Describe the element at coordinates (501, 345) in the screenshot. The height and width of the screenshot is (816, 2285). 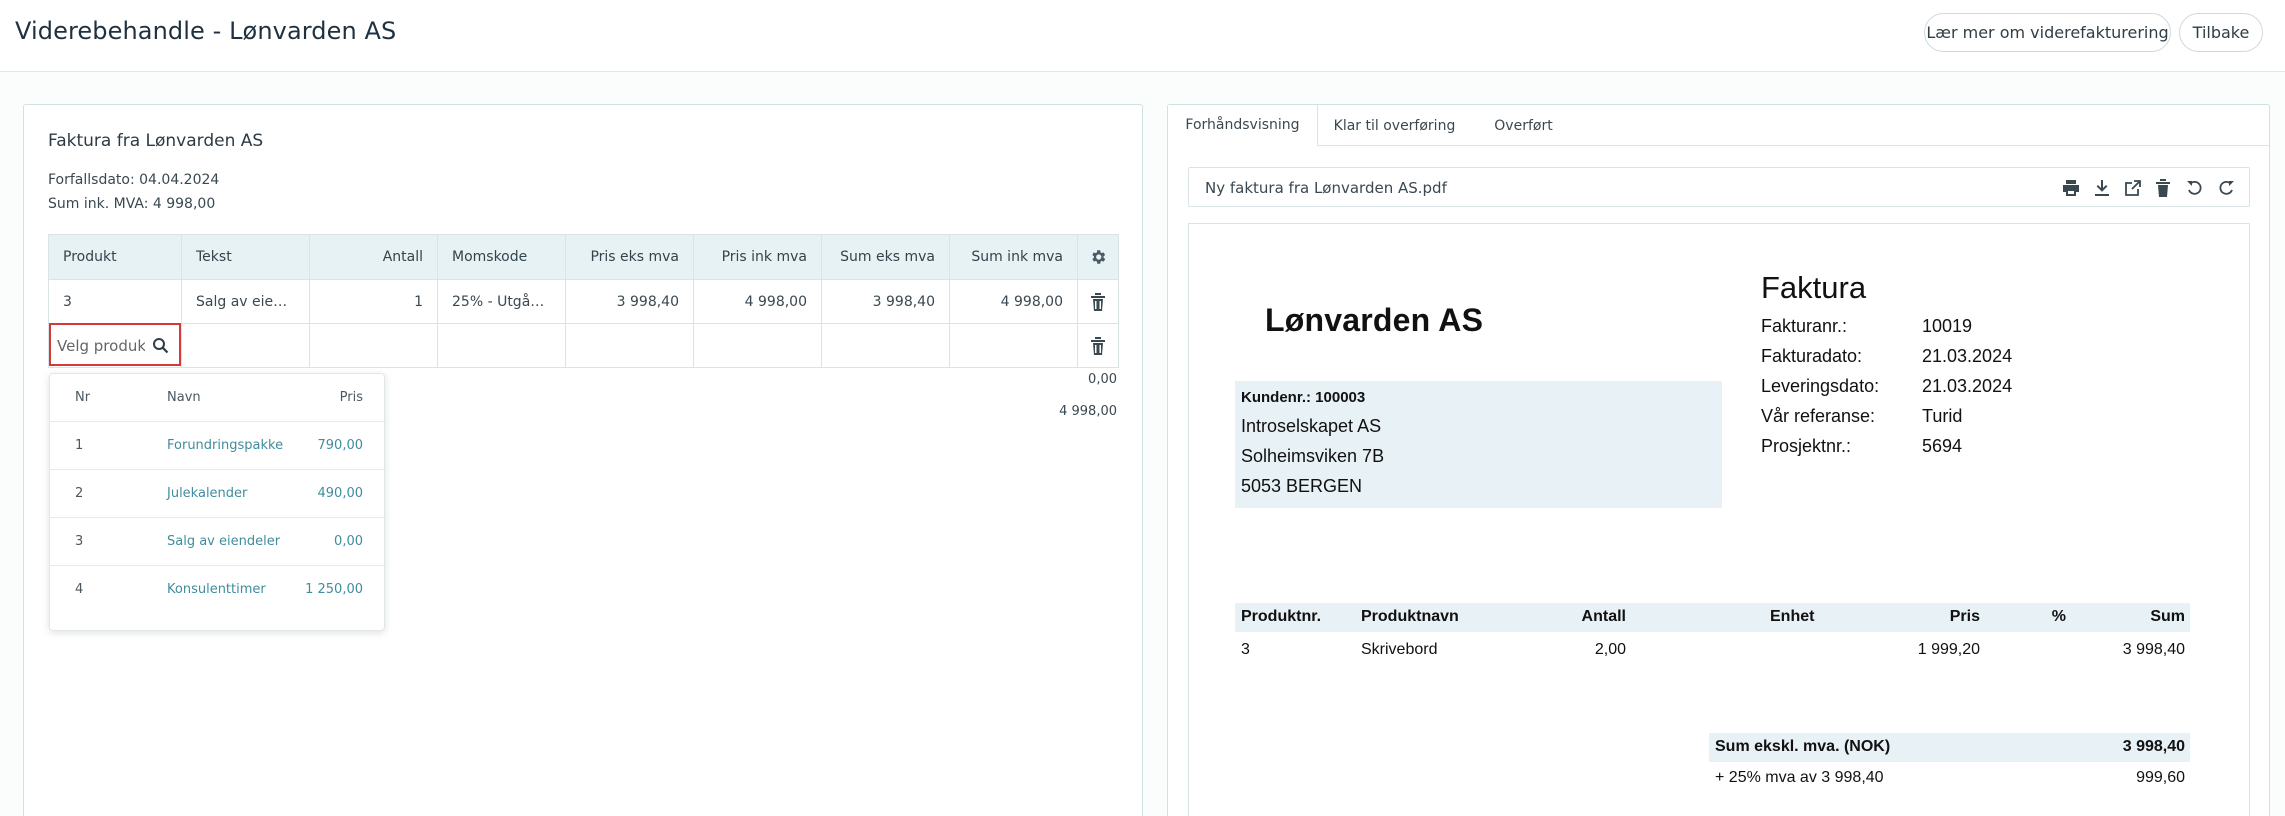
I see `cell-momskode-new` at that location.